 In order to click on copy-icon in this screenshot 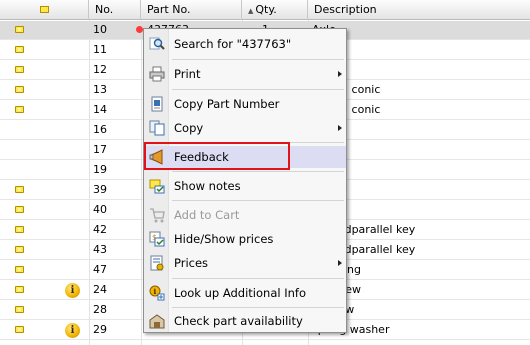, I will do `click(157, 128)`.